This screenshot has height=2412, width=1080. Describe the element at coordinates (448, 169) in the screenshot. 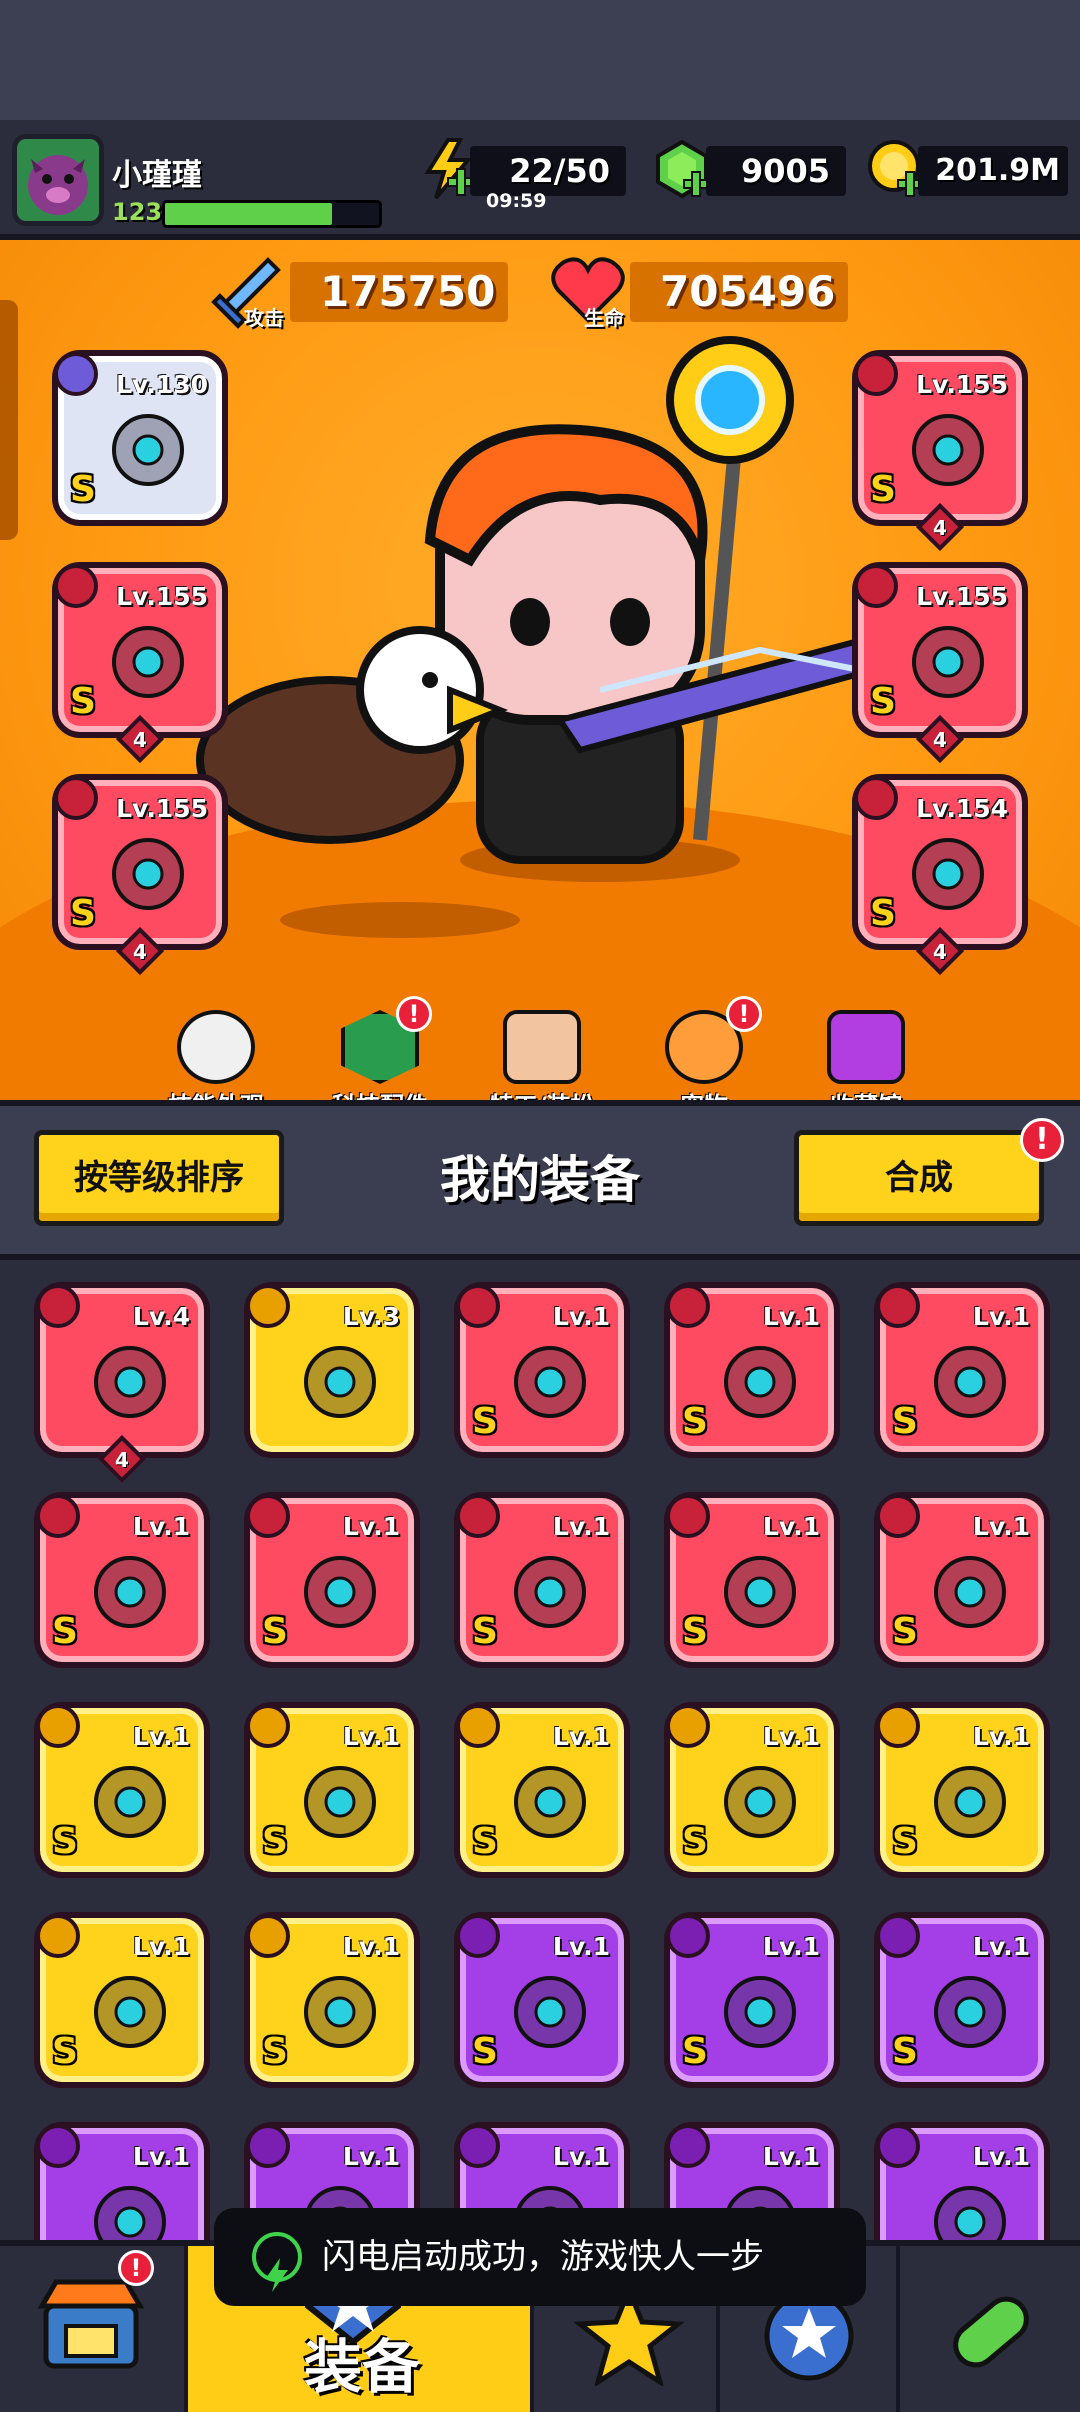

I see `energy-bolt-icon` at that location.